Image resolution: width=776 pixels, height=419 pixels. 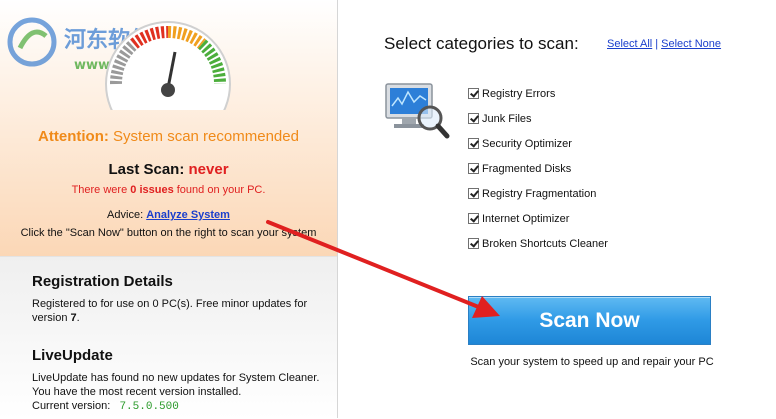 What do you see at coordinates (527, 143) in the screenshot?
I see `category-label: Security Optimizer` at bounding box center [527, 143].